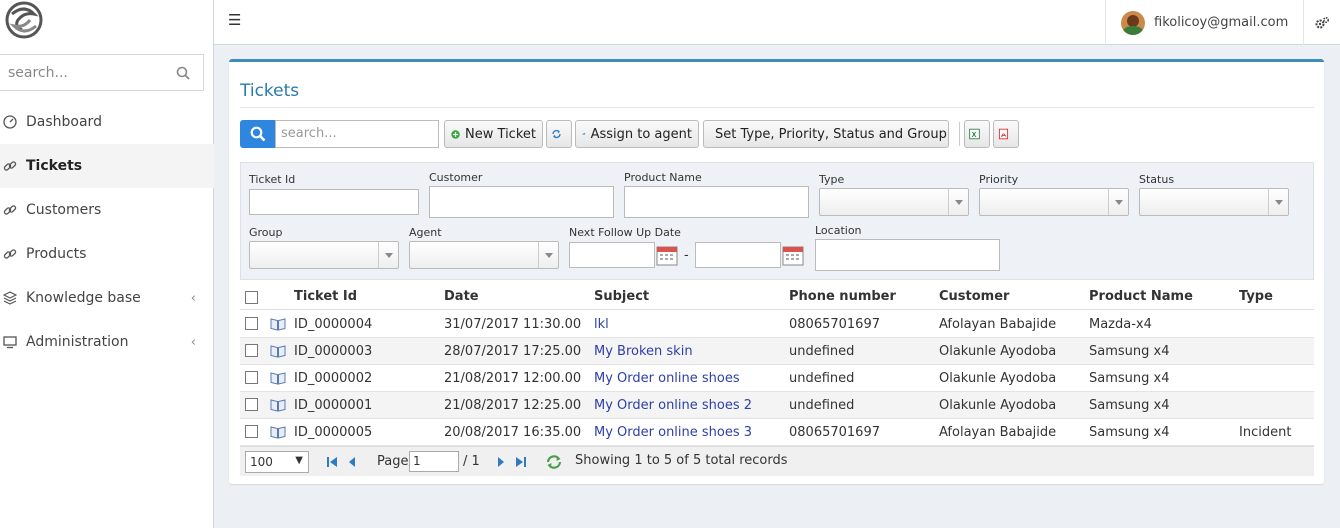  I want to click on status-filter-select, so click(1214, 202).